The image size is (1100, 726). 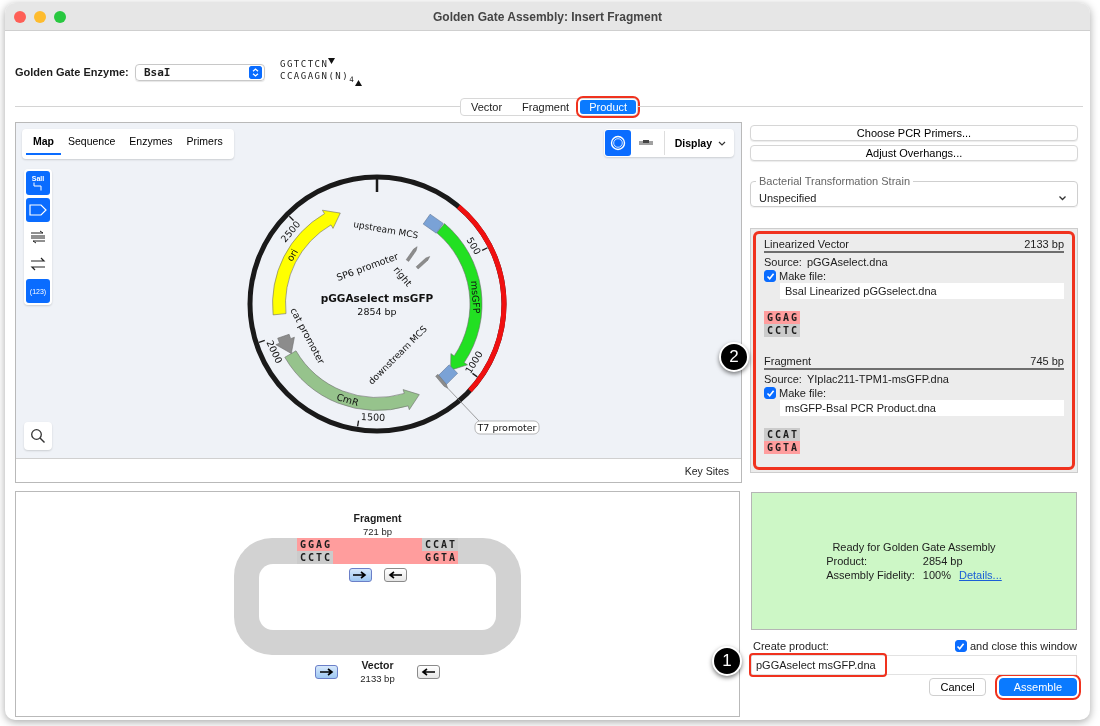 I want to click on vector-title: Vector, so click(x=377, y=665).